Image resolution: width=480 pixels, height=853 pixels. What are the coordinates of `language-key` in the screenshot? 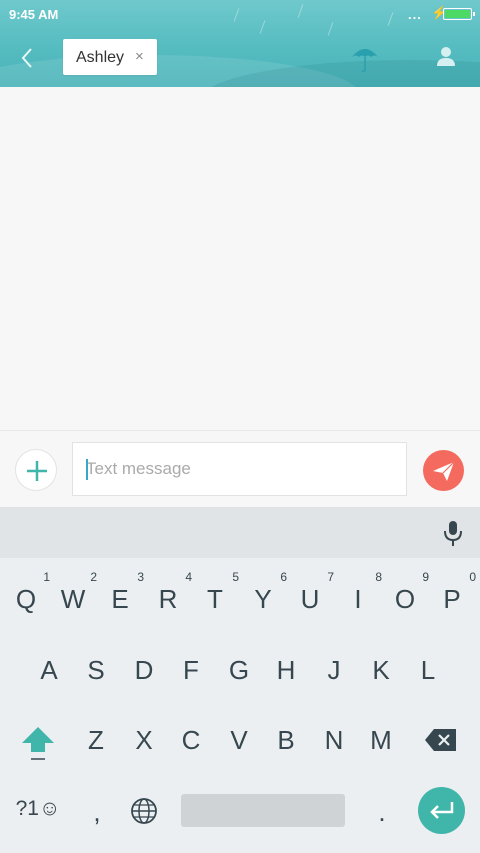 It's located at (144, 811).